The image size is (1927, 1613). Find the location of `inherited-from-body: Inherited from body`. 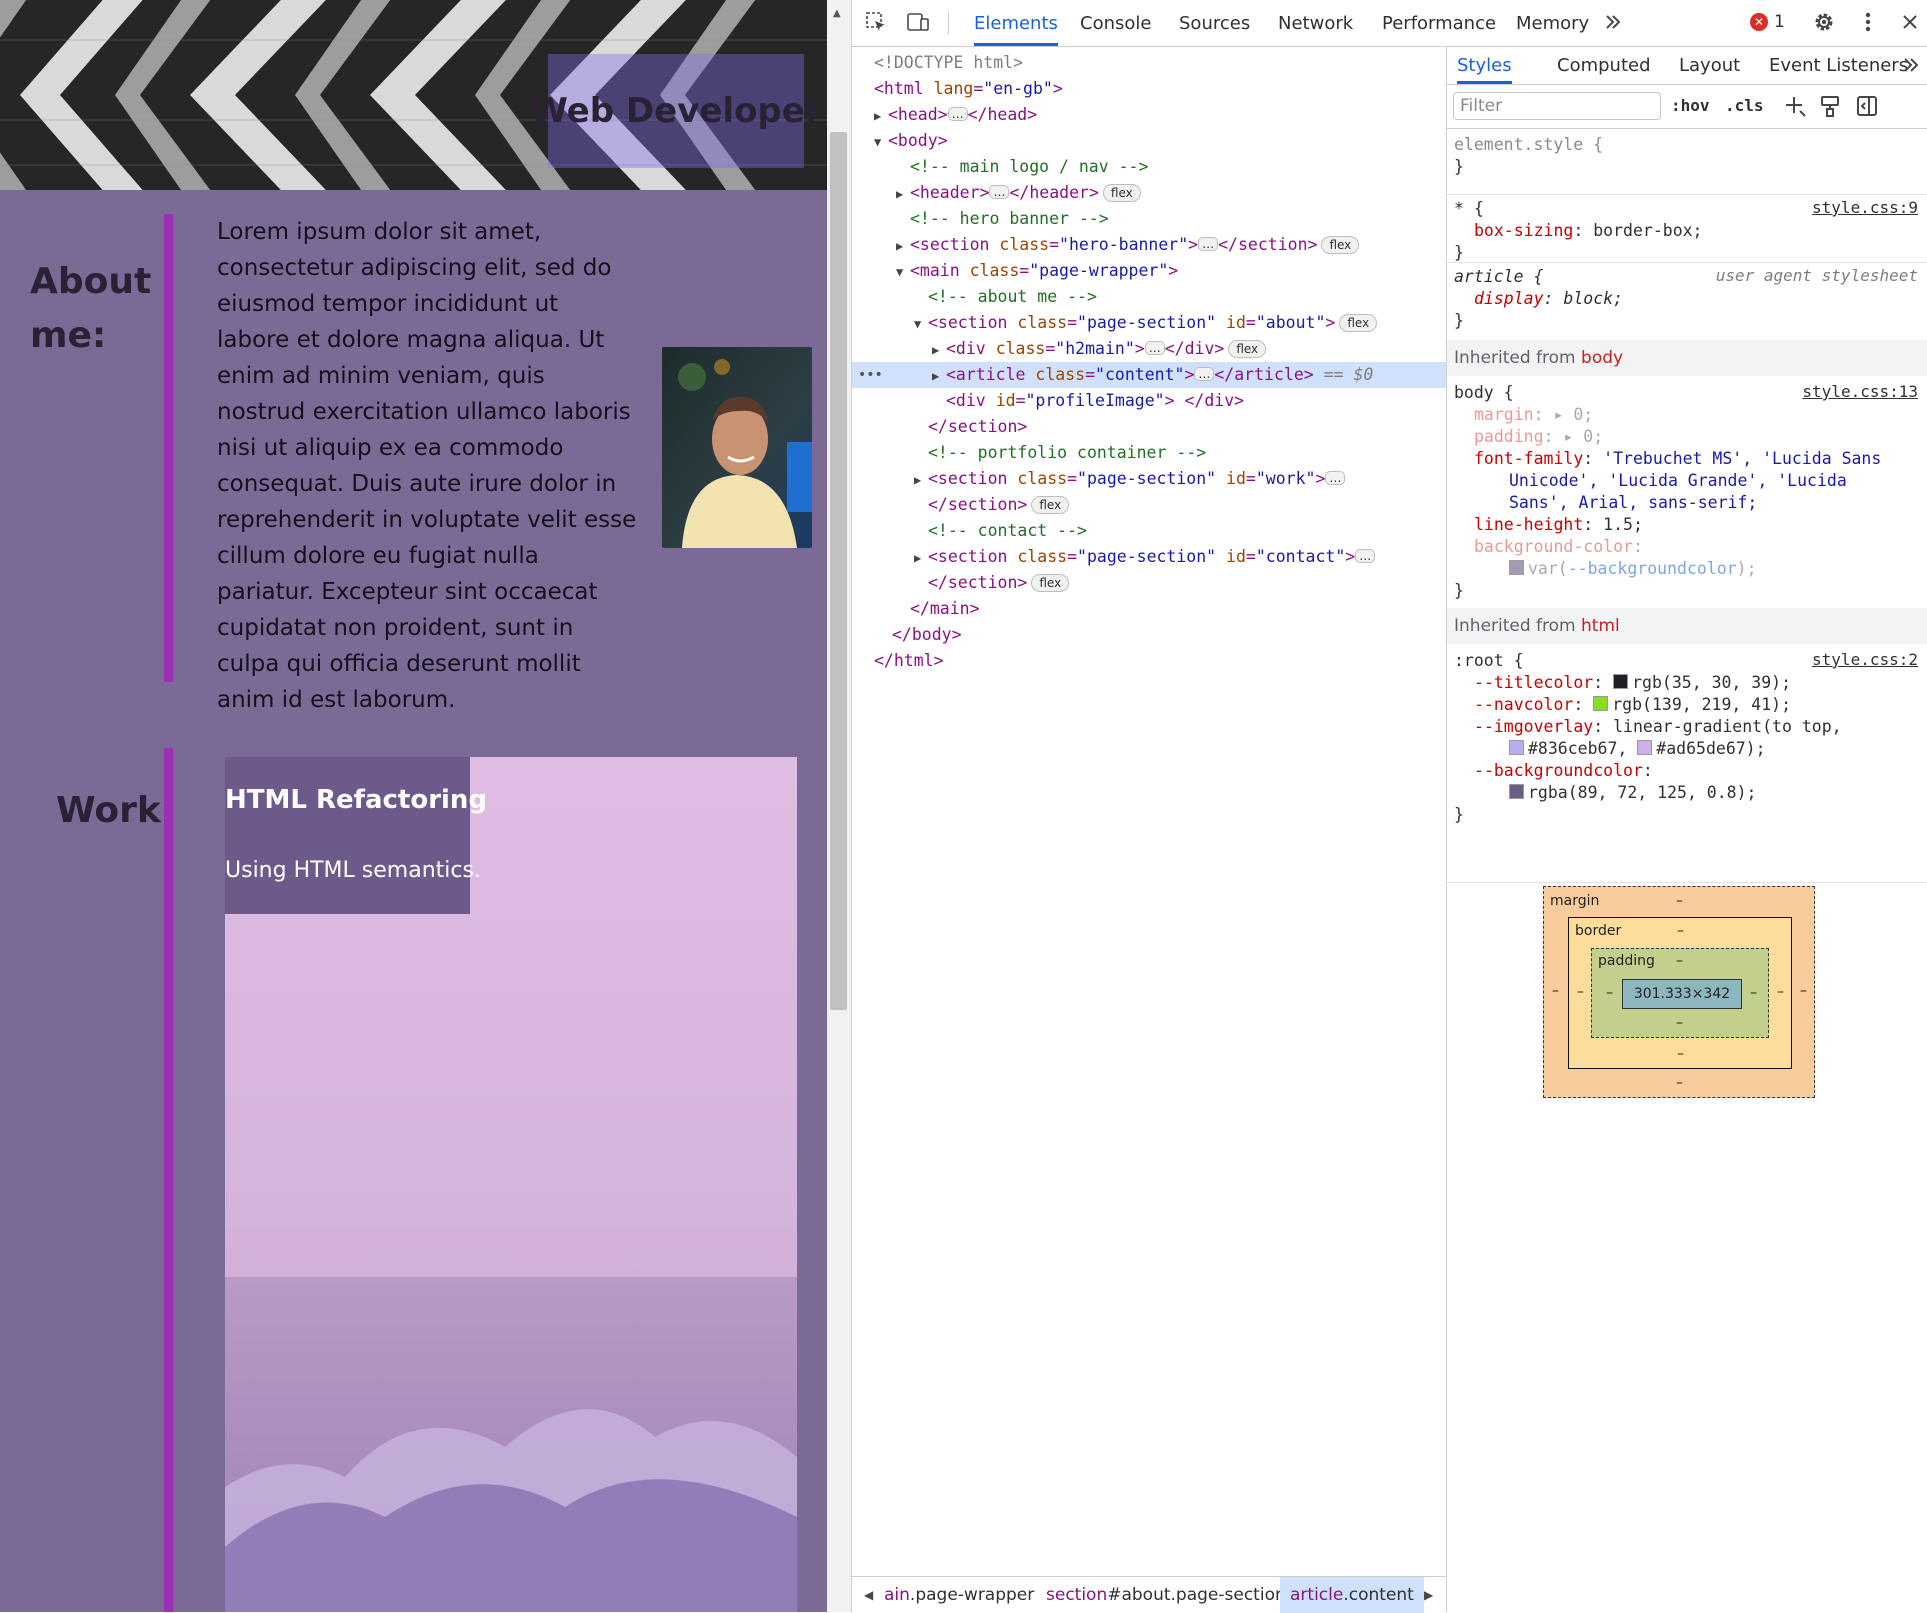

inherited-from-body: Inherited from body is located at coordinates (1687, 358).